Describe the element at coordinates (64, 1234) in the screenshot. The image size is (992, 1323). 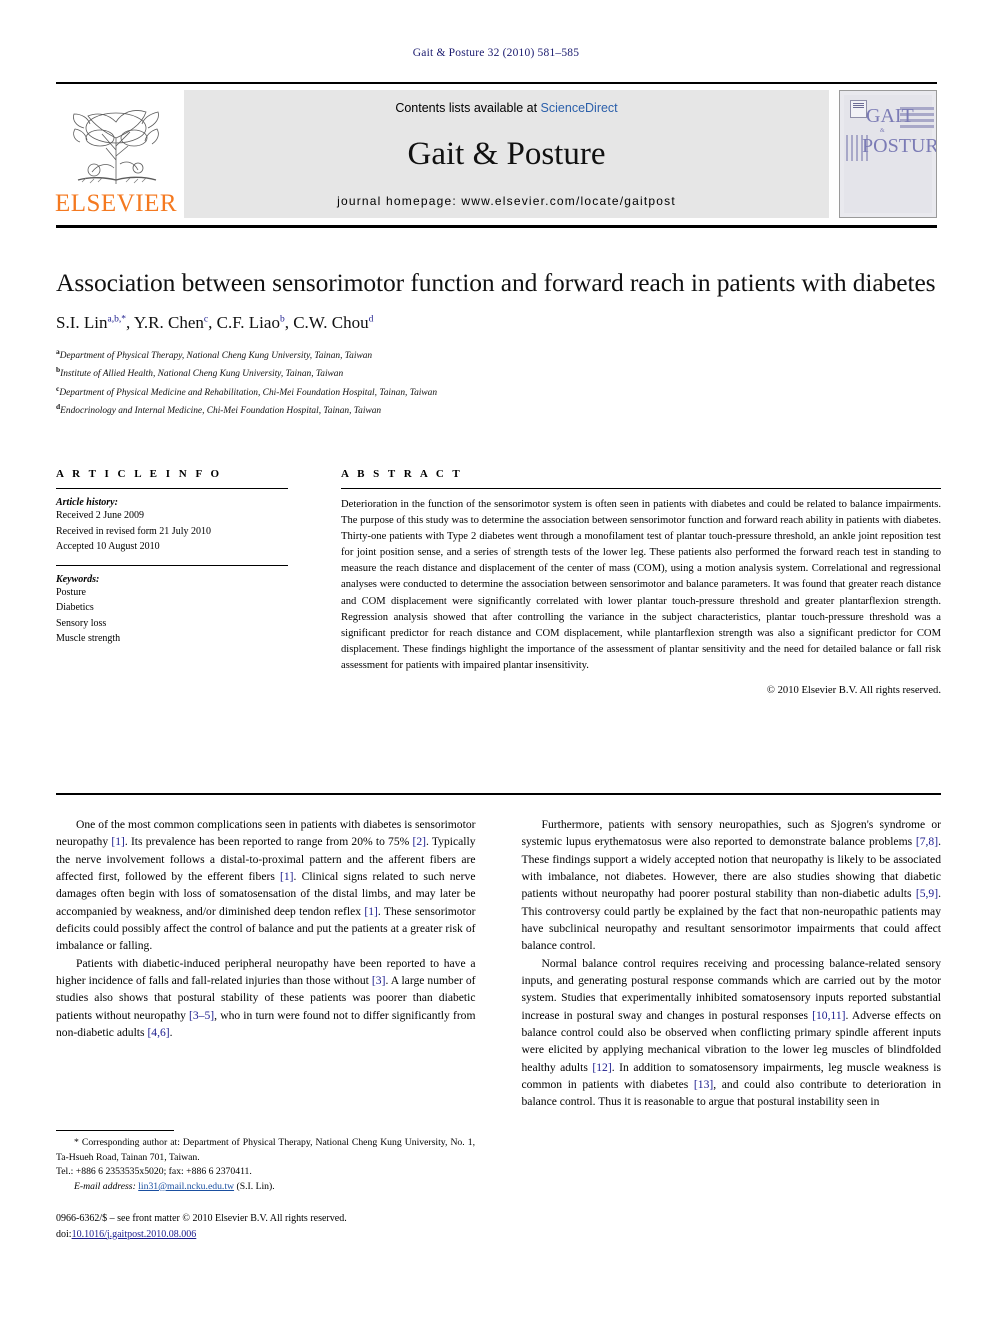
I see `doi-label: doi:` at that location.